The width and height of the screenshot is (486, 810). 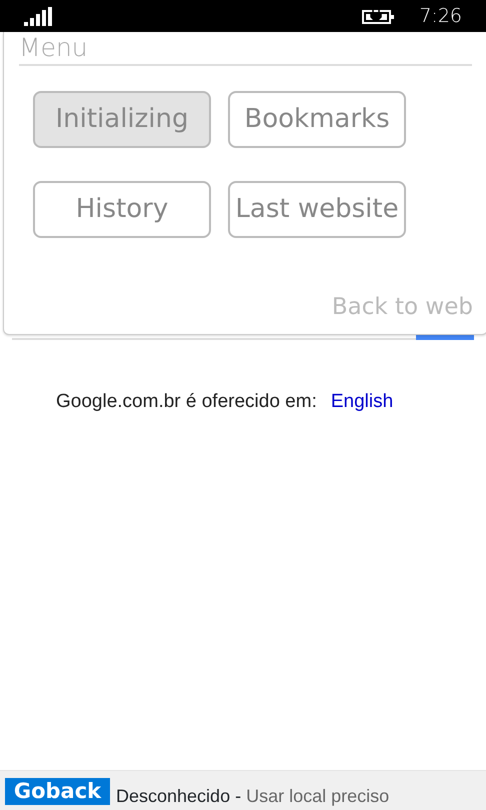 I want to click on menu-button: Initializing, so click(x=122, y=119).